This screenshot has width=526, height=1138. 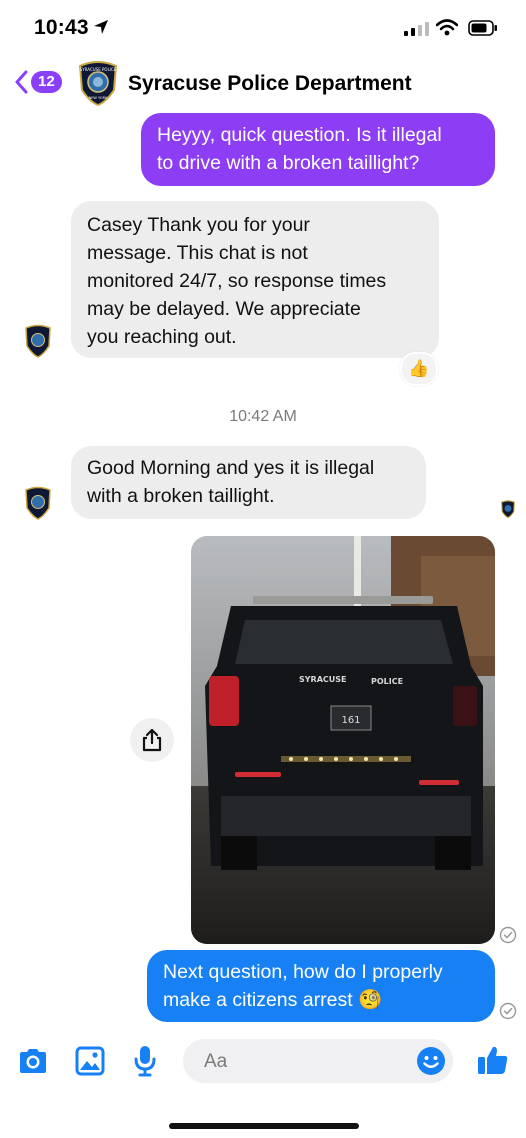 What do you see at coordinates (61, 27) in the screenshot?
I see `status-time: 10:43` at bounding box center [61, 27].